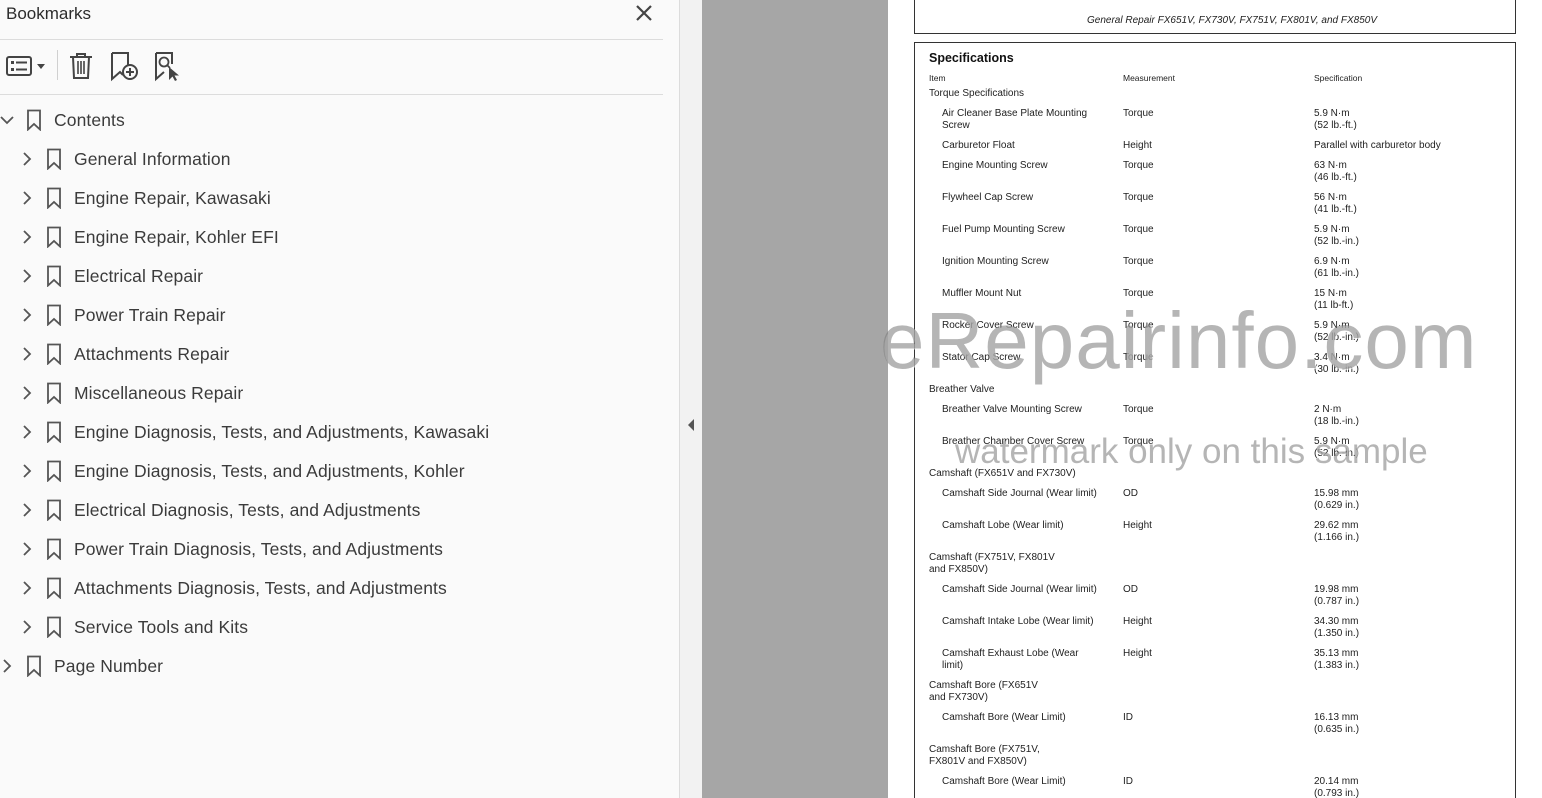  Describe the element at coordinates (1012, 409) in the screenshot. I see `spec-item: Breather Valve Mounting Screw` at that location.